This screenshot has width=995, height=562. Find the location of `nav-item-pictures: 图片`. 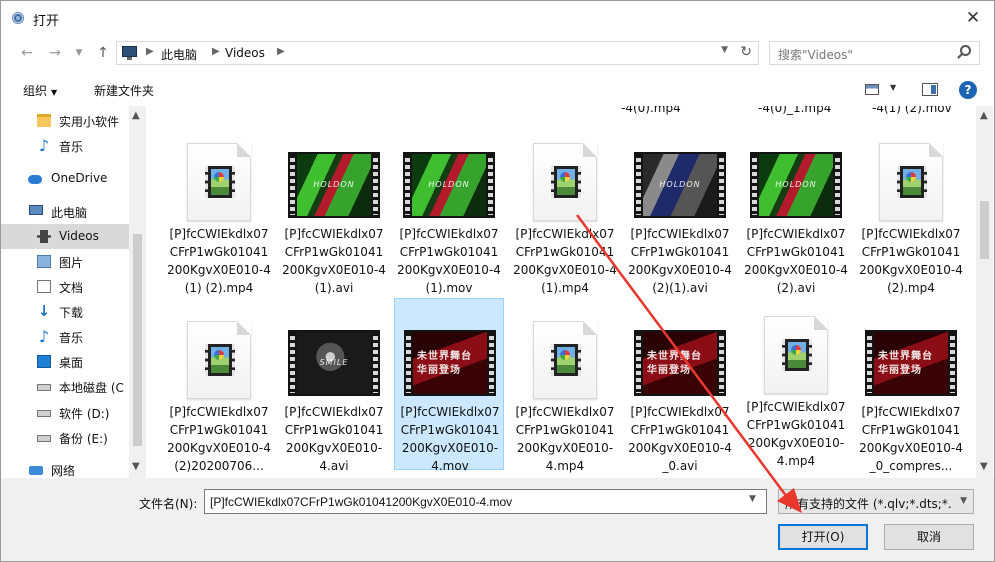

nav-item-pictures: 图片 is located at coordinates (65, 261).